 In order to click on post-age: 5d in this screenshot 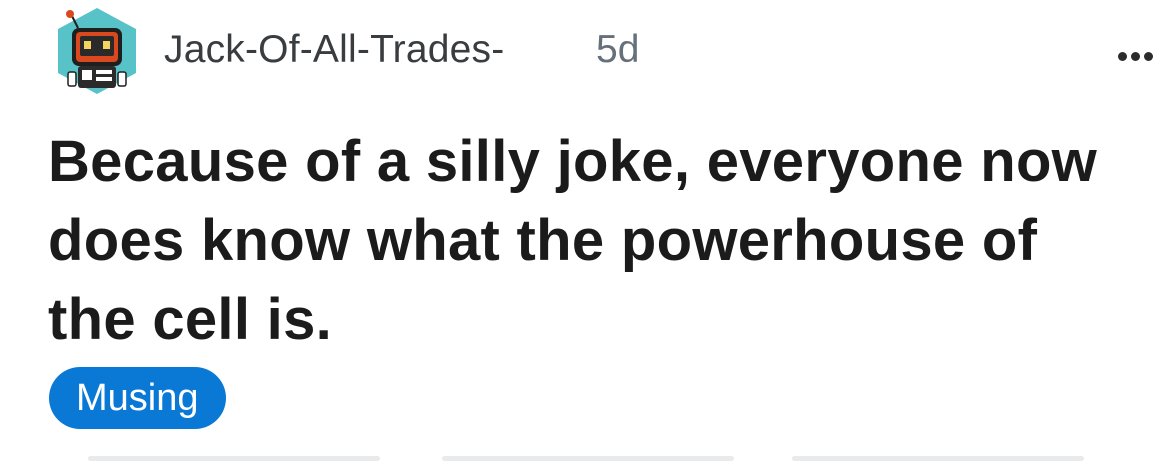, I will do `click(618, 49)`.